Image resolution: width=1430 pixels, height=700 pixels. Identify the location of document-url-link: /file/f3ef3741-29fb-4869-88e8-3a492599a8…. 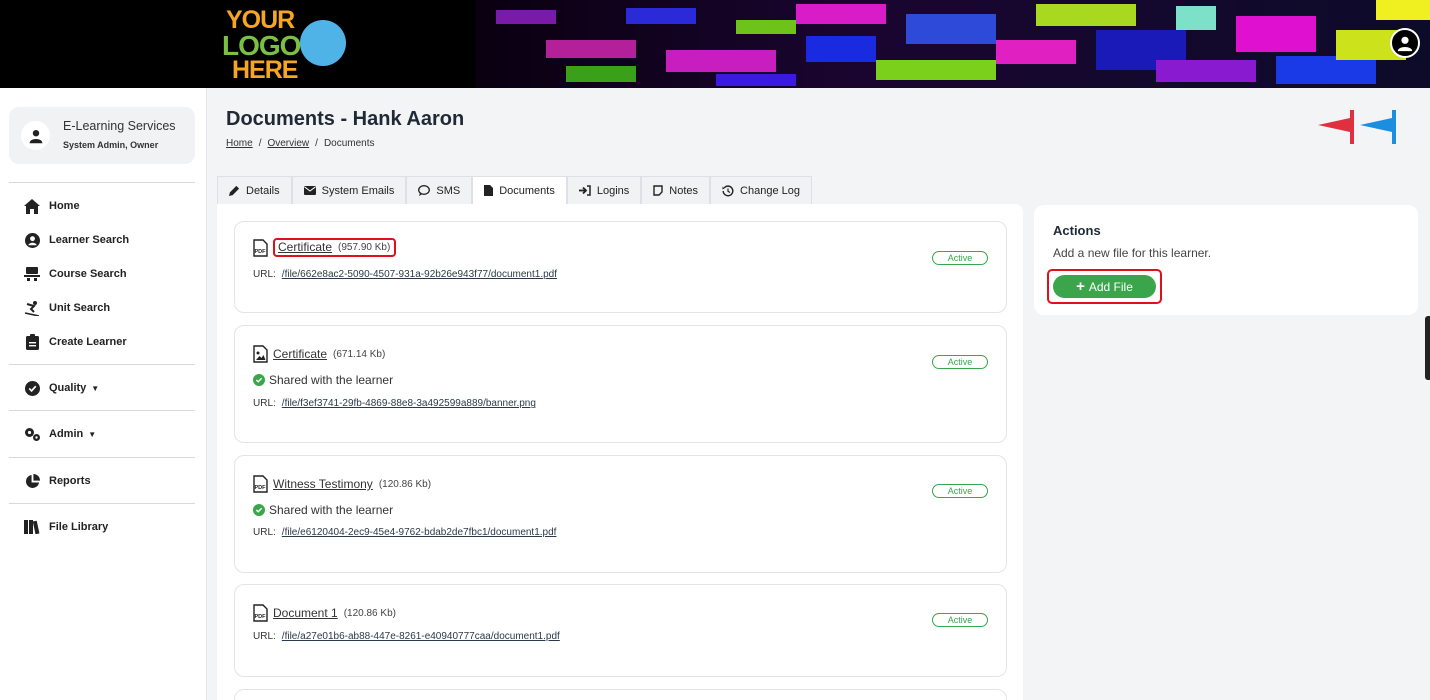
(409, 403).